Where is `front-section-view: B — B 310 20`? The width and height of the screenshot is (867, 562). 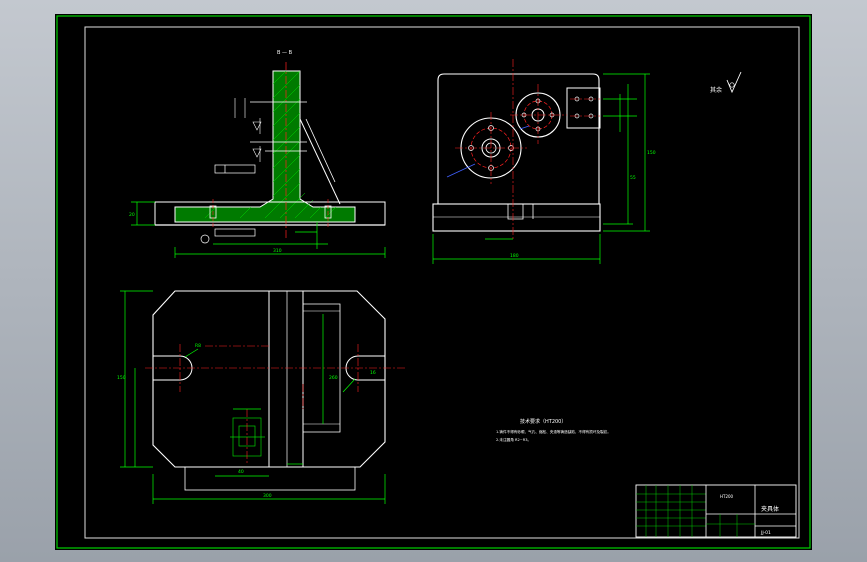 front-section-view: B — B 310 20 is located at coordinates (257, 154).